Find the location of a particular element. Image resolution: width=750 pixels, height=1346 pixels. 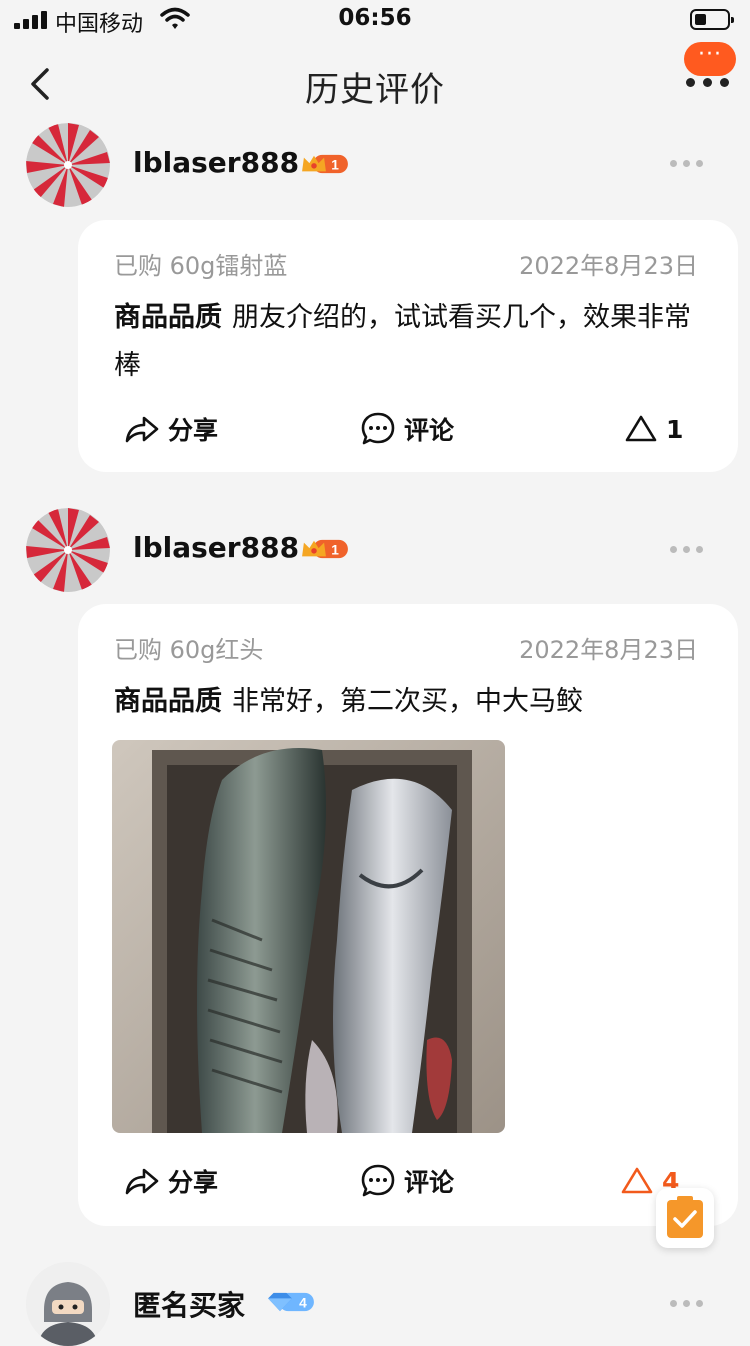

clipboard-check-icon is located at coordinates (685, 1217).